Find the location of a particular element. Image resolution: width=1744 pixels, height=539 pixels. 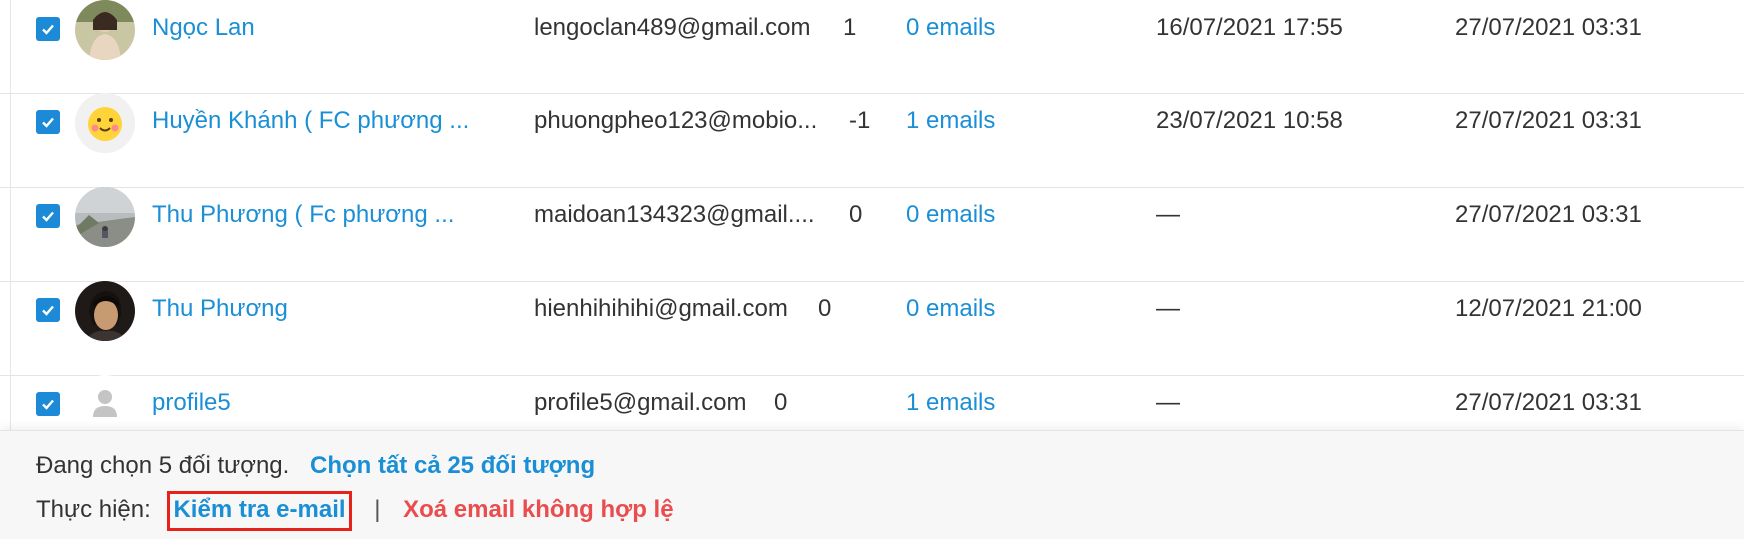

contact-email: hienhihihihi@gmail.com is located at coordinates (661, 308).